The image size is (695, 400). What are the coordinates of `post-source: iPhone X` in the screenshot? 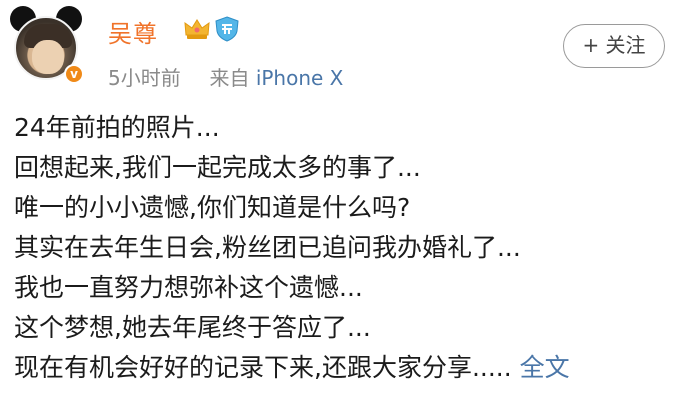 It's located at (300, 78).